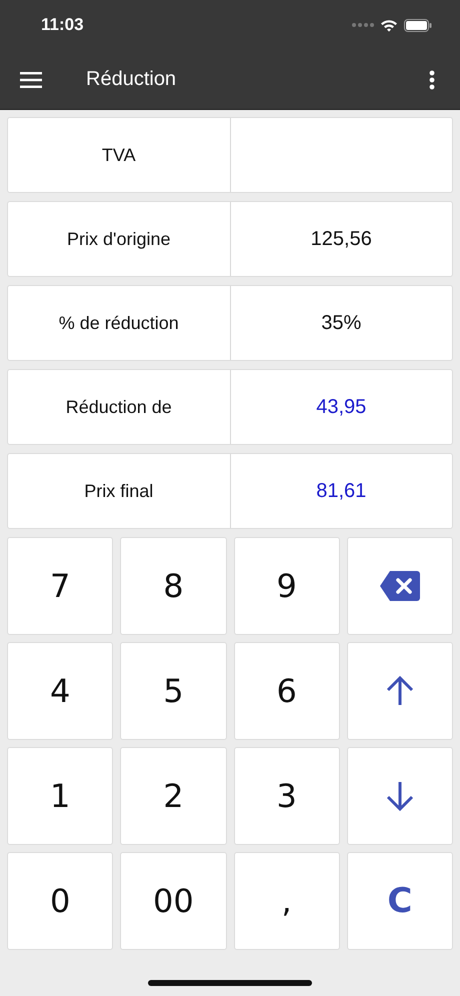  I want to click on digit-key: 00, so click(173, 901).